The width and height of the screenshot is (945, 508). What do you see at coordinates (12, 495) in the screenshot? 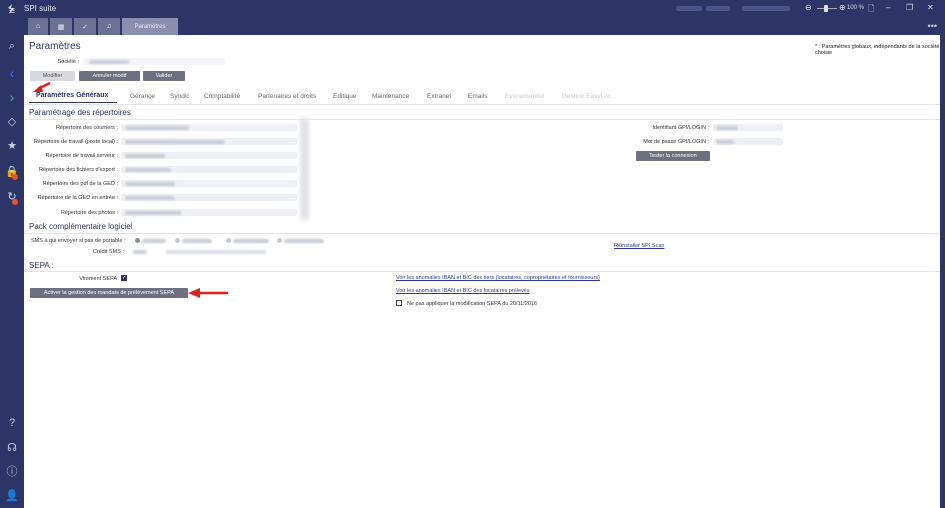
I see `user-icon: 👤` at bounding box center [12, 495].